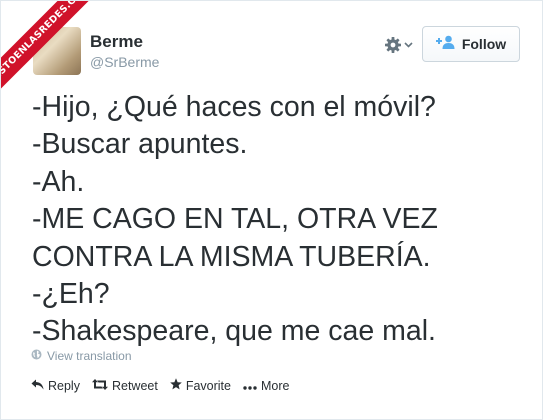 The width and height of the screenshot is (543, 420). Describe the element at coordinates (166, 386) in the screenshot. I see `tweet-actions: Reply Retweet Favorite More` at that location.